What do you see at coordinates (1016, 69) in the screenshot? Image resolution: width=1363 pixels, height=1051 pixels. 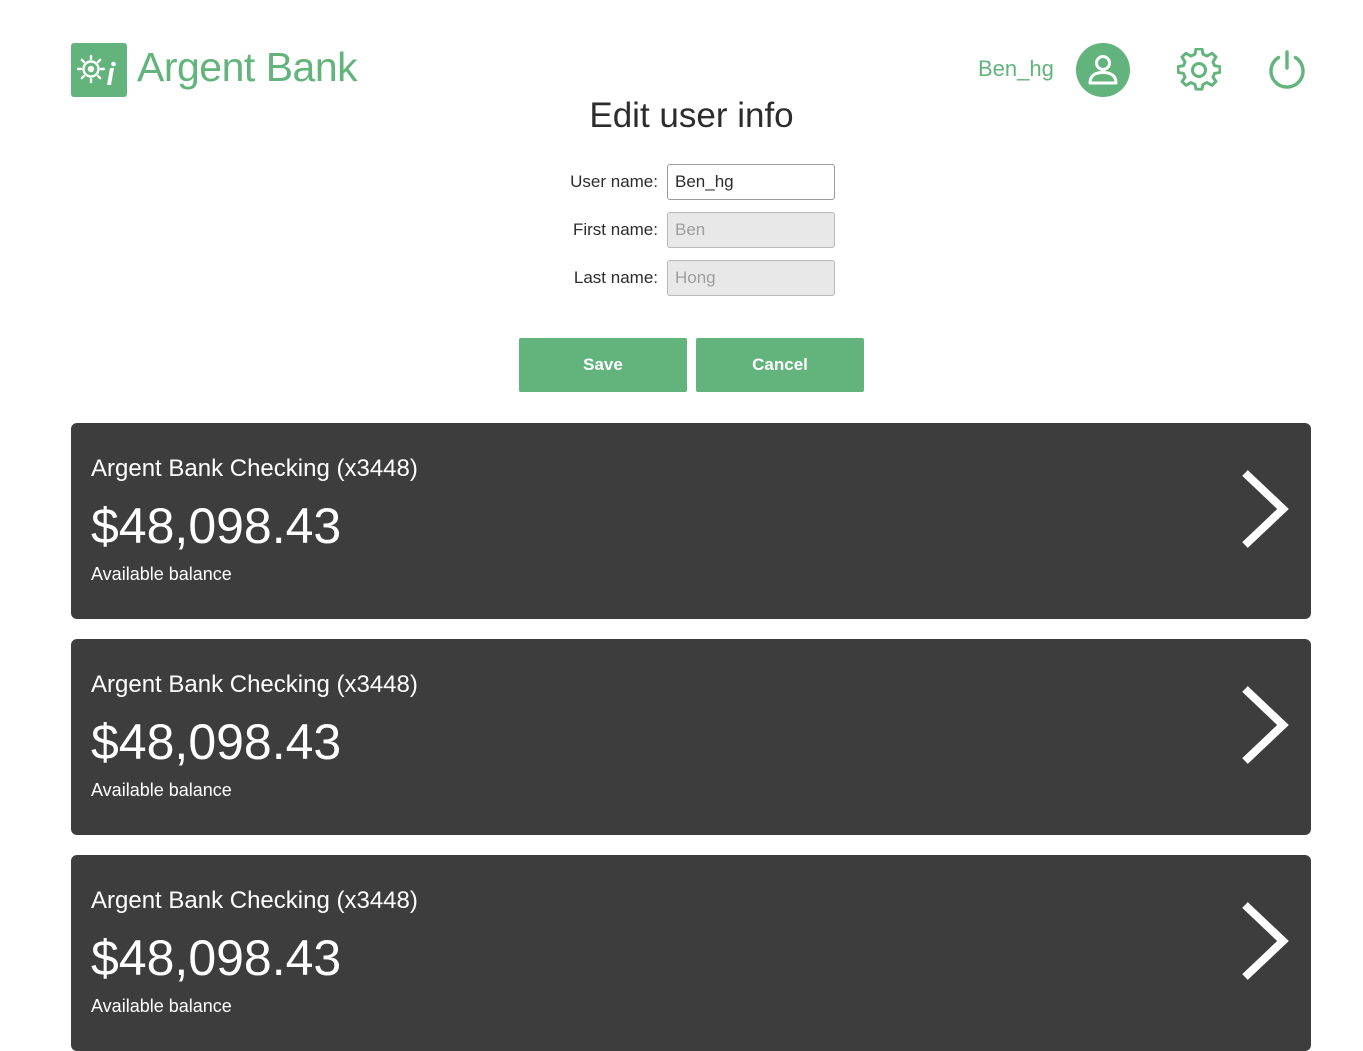 I see `header-username: Ben_hg` at bounding box center [1016, 69].